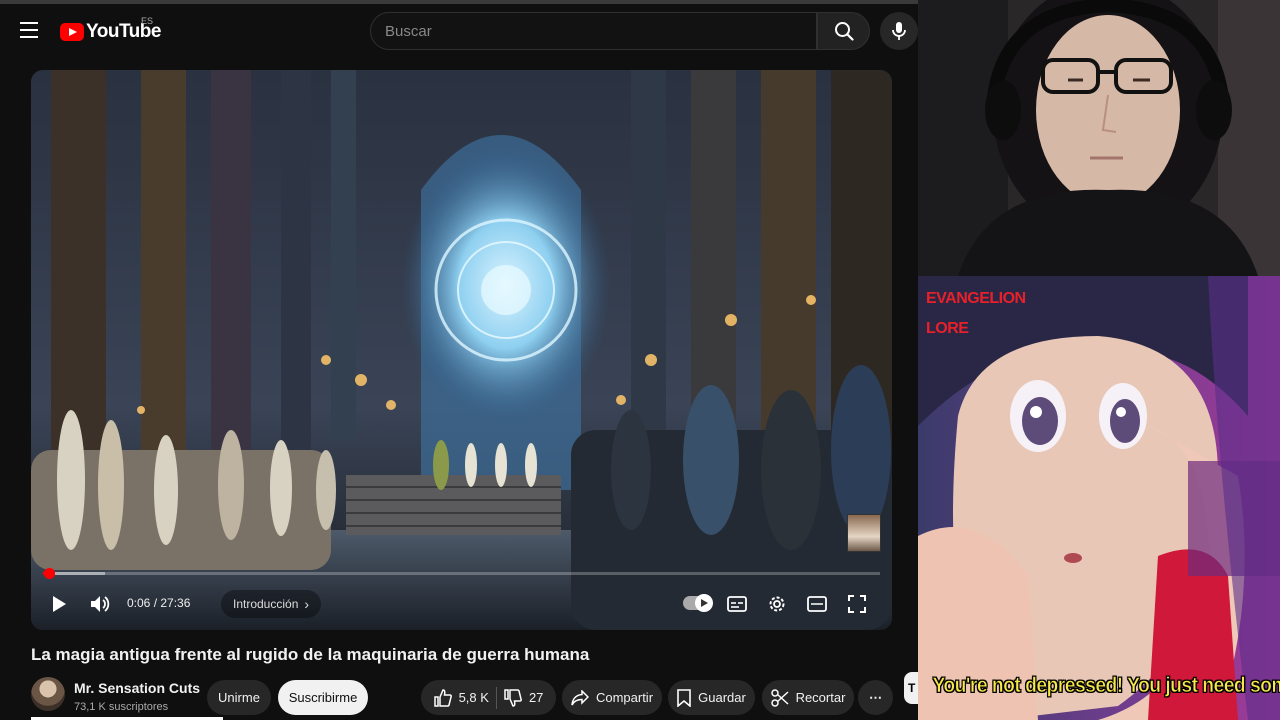 The image size is (1280, 720). Describe the element at coordinates (266, 604) in the screenshot. I see `chapter-title: Introducción` at that location.